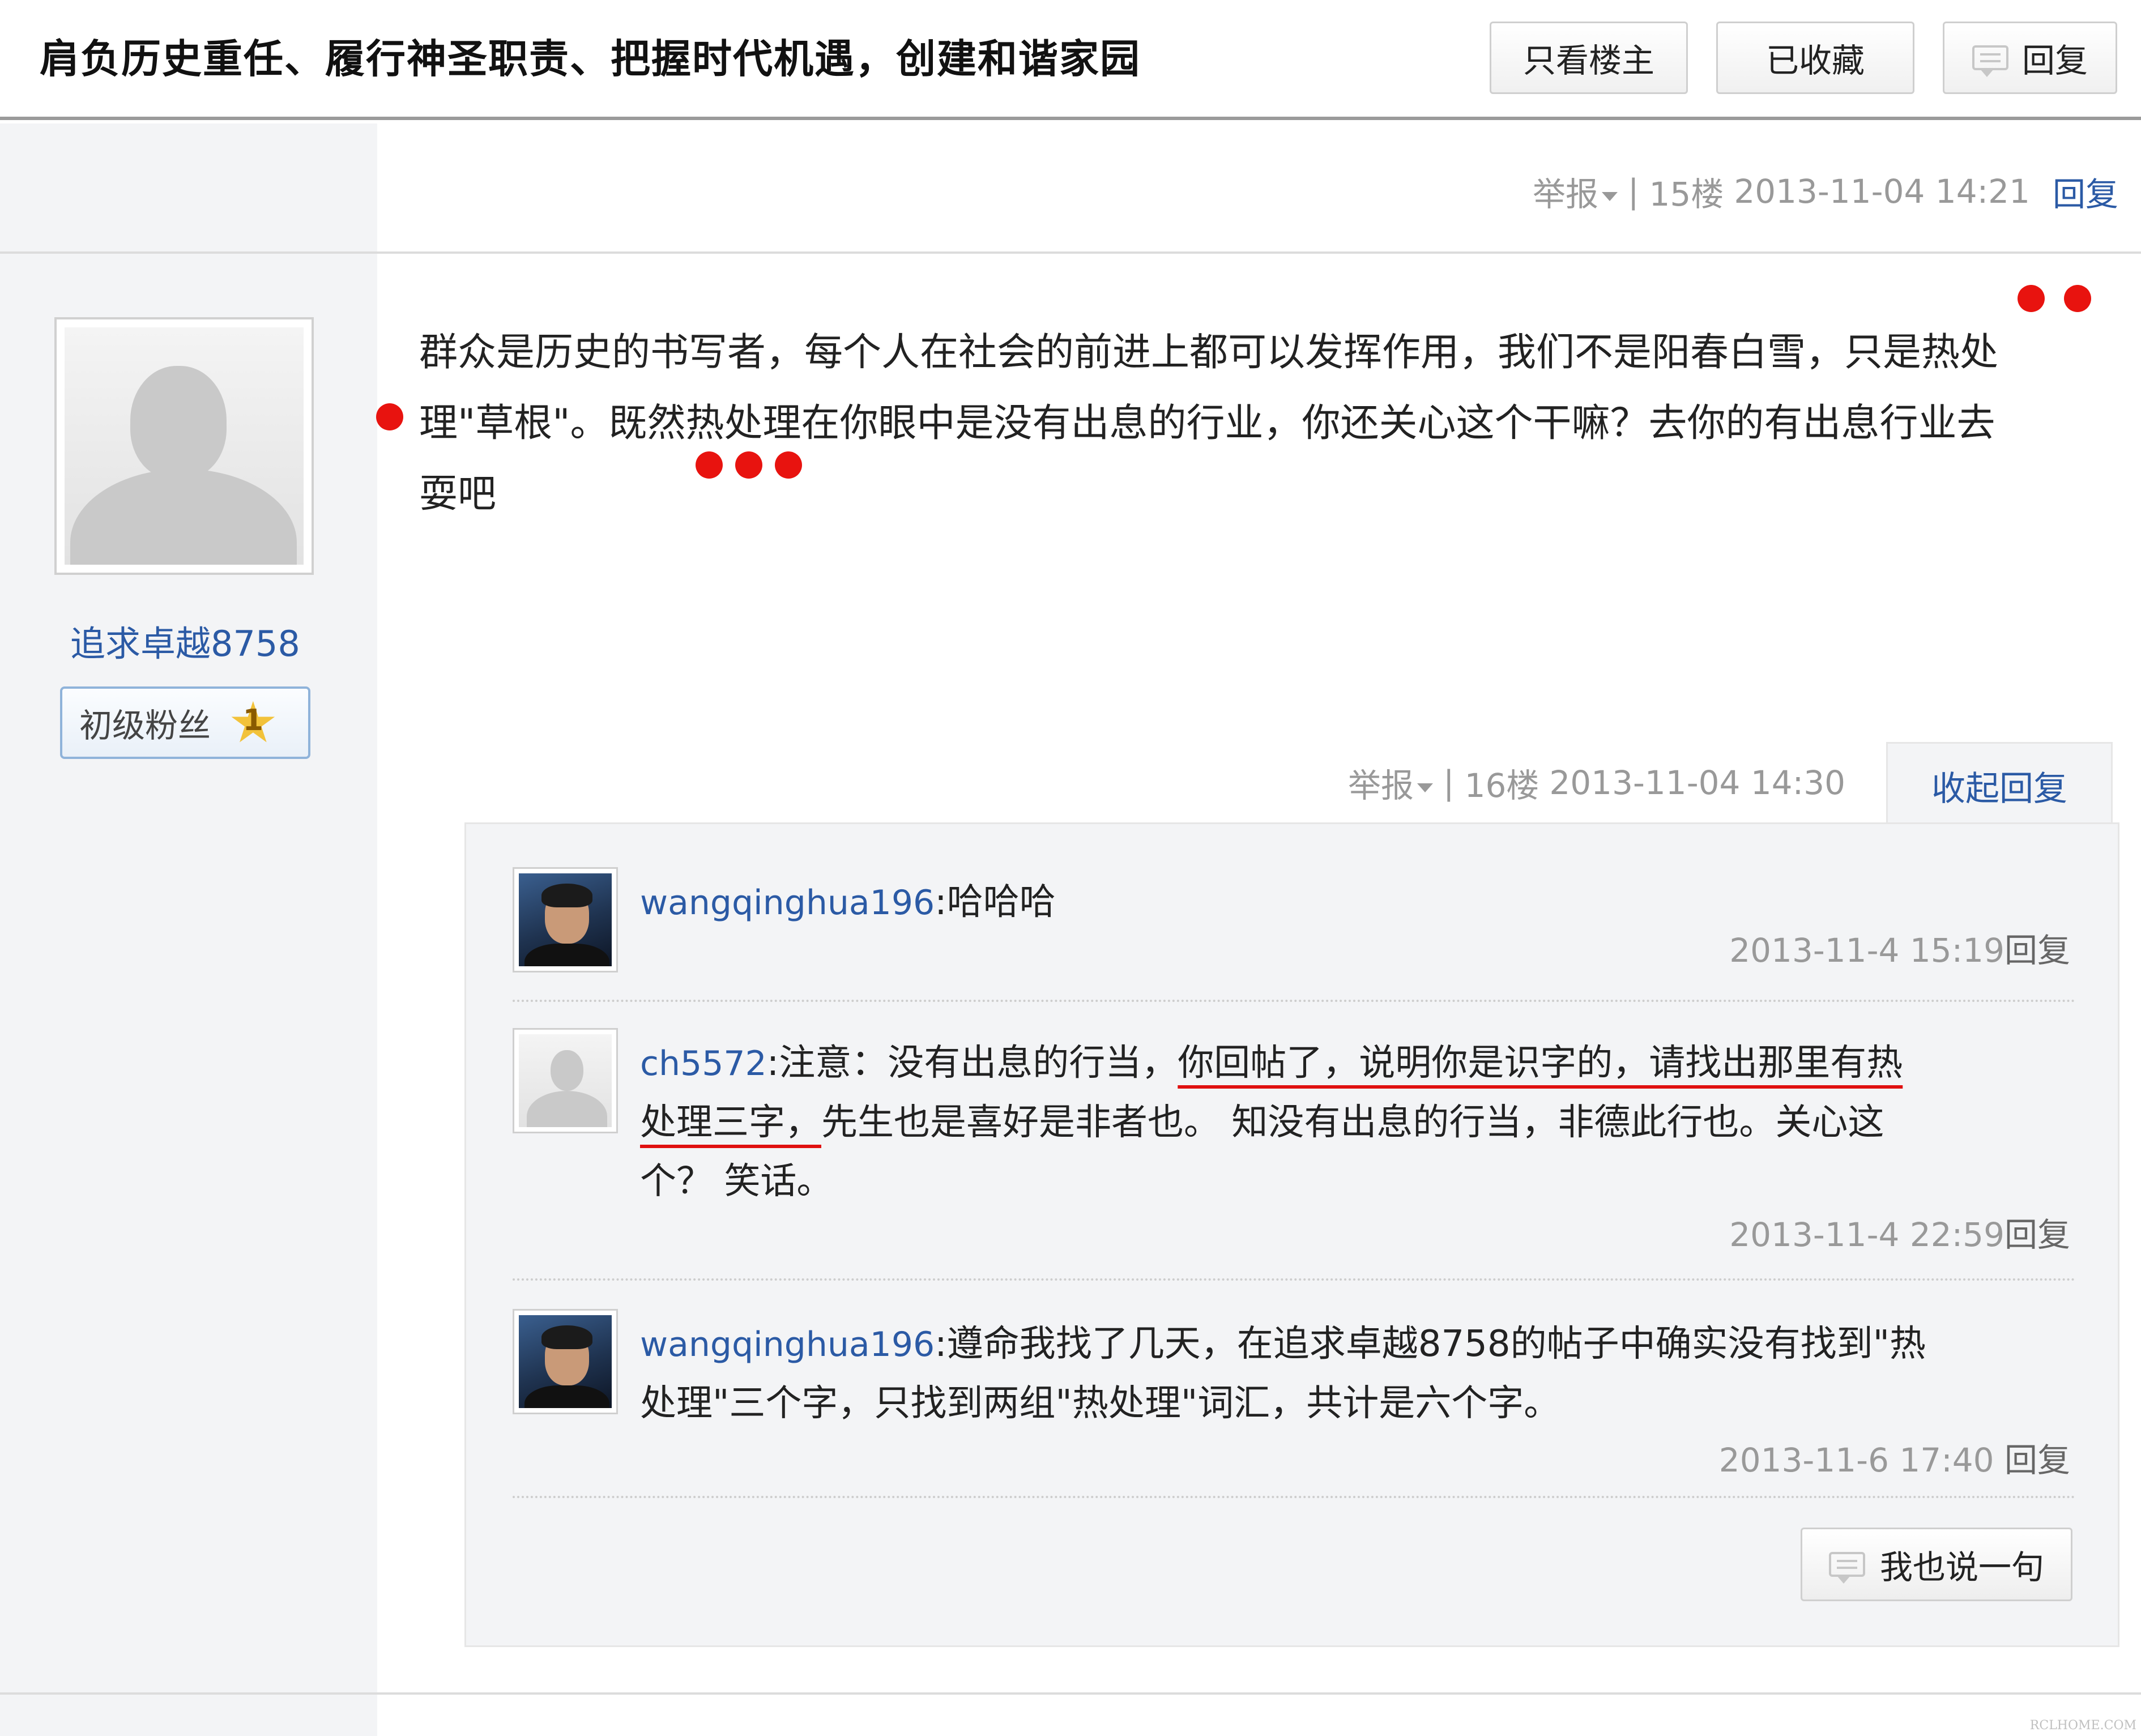 This screenshot has width=2141, height=1736. I want to click on level-number: 1, so click(252, 720).